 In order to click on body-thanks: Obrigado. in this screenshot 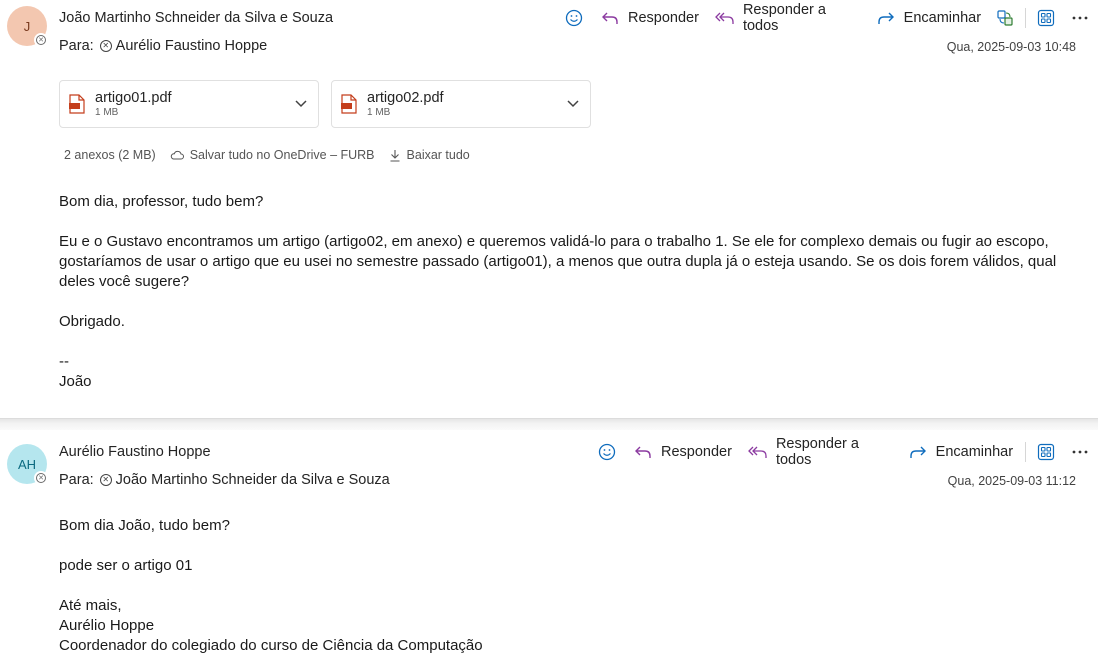, I will do `click(92, 321)`.